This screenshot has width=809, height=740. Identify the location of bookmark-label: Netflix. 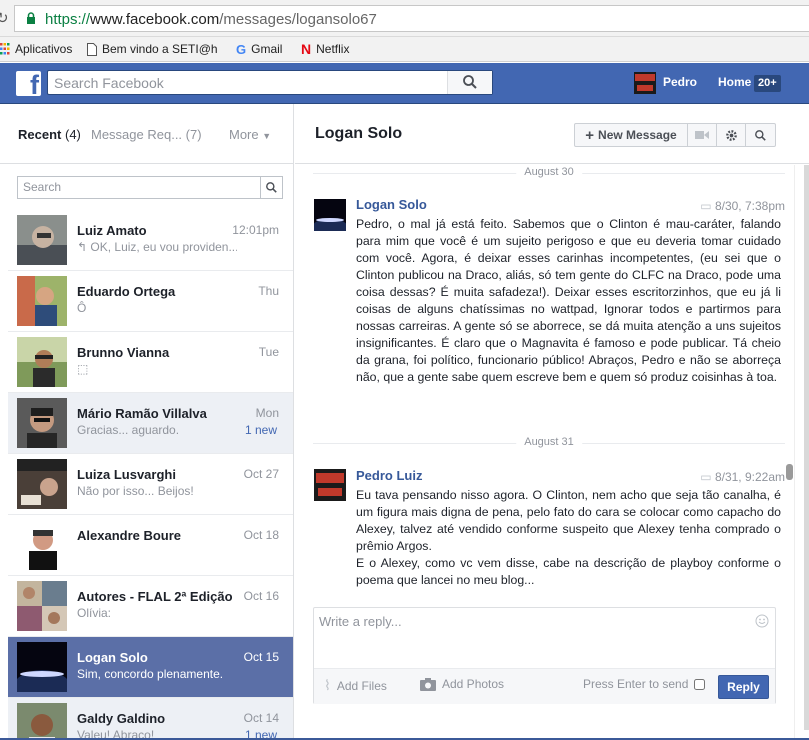
(333, 49).